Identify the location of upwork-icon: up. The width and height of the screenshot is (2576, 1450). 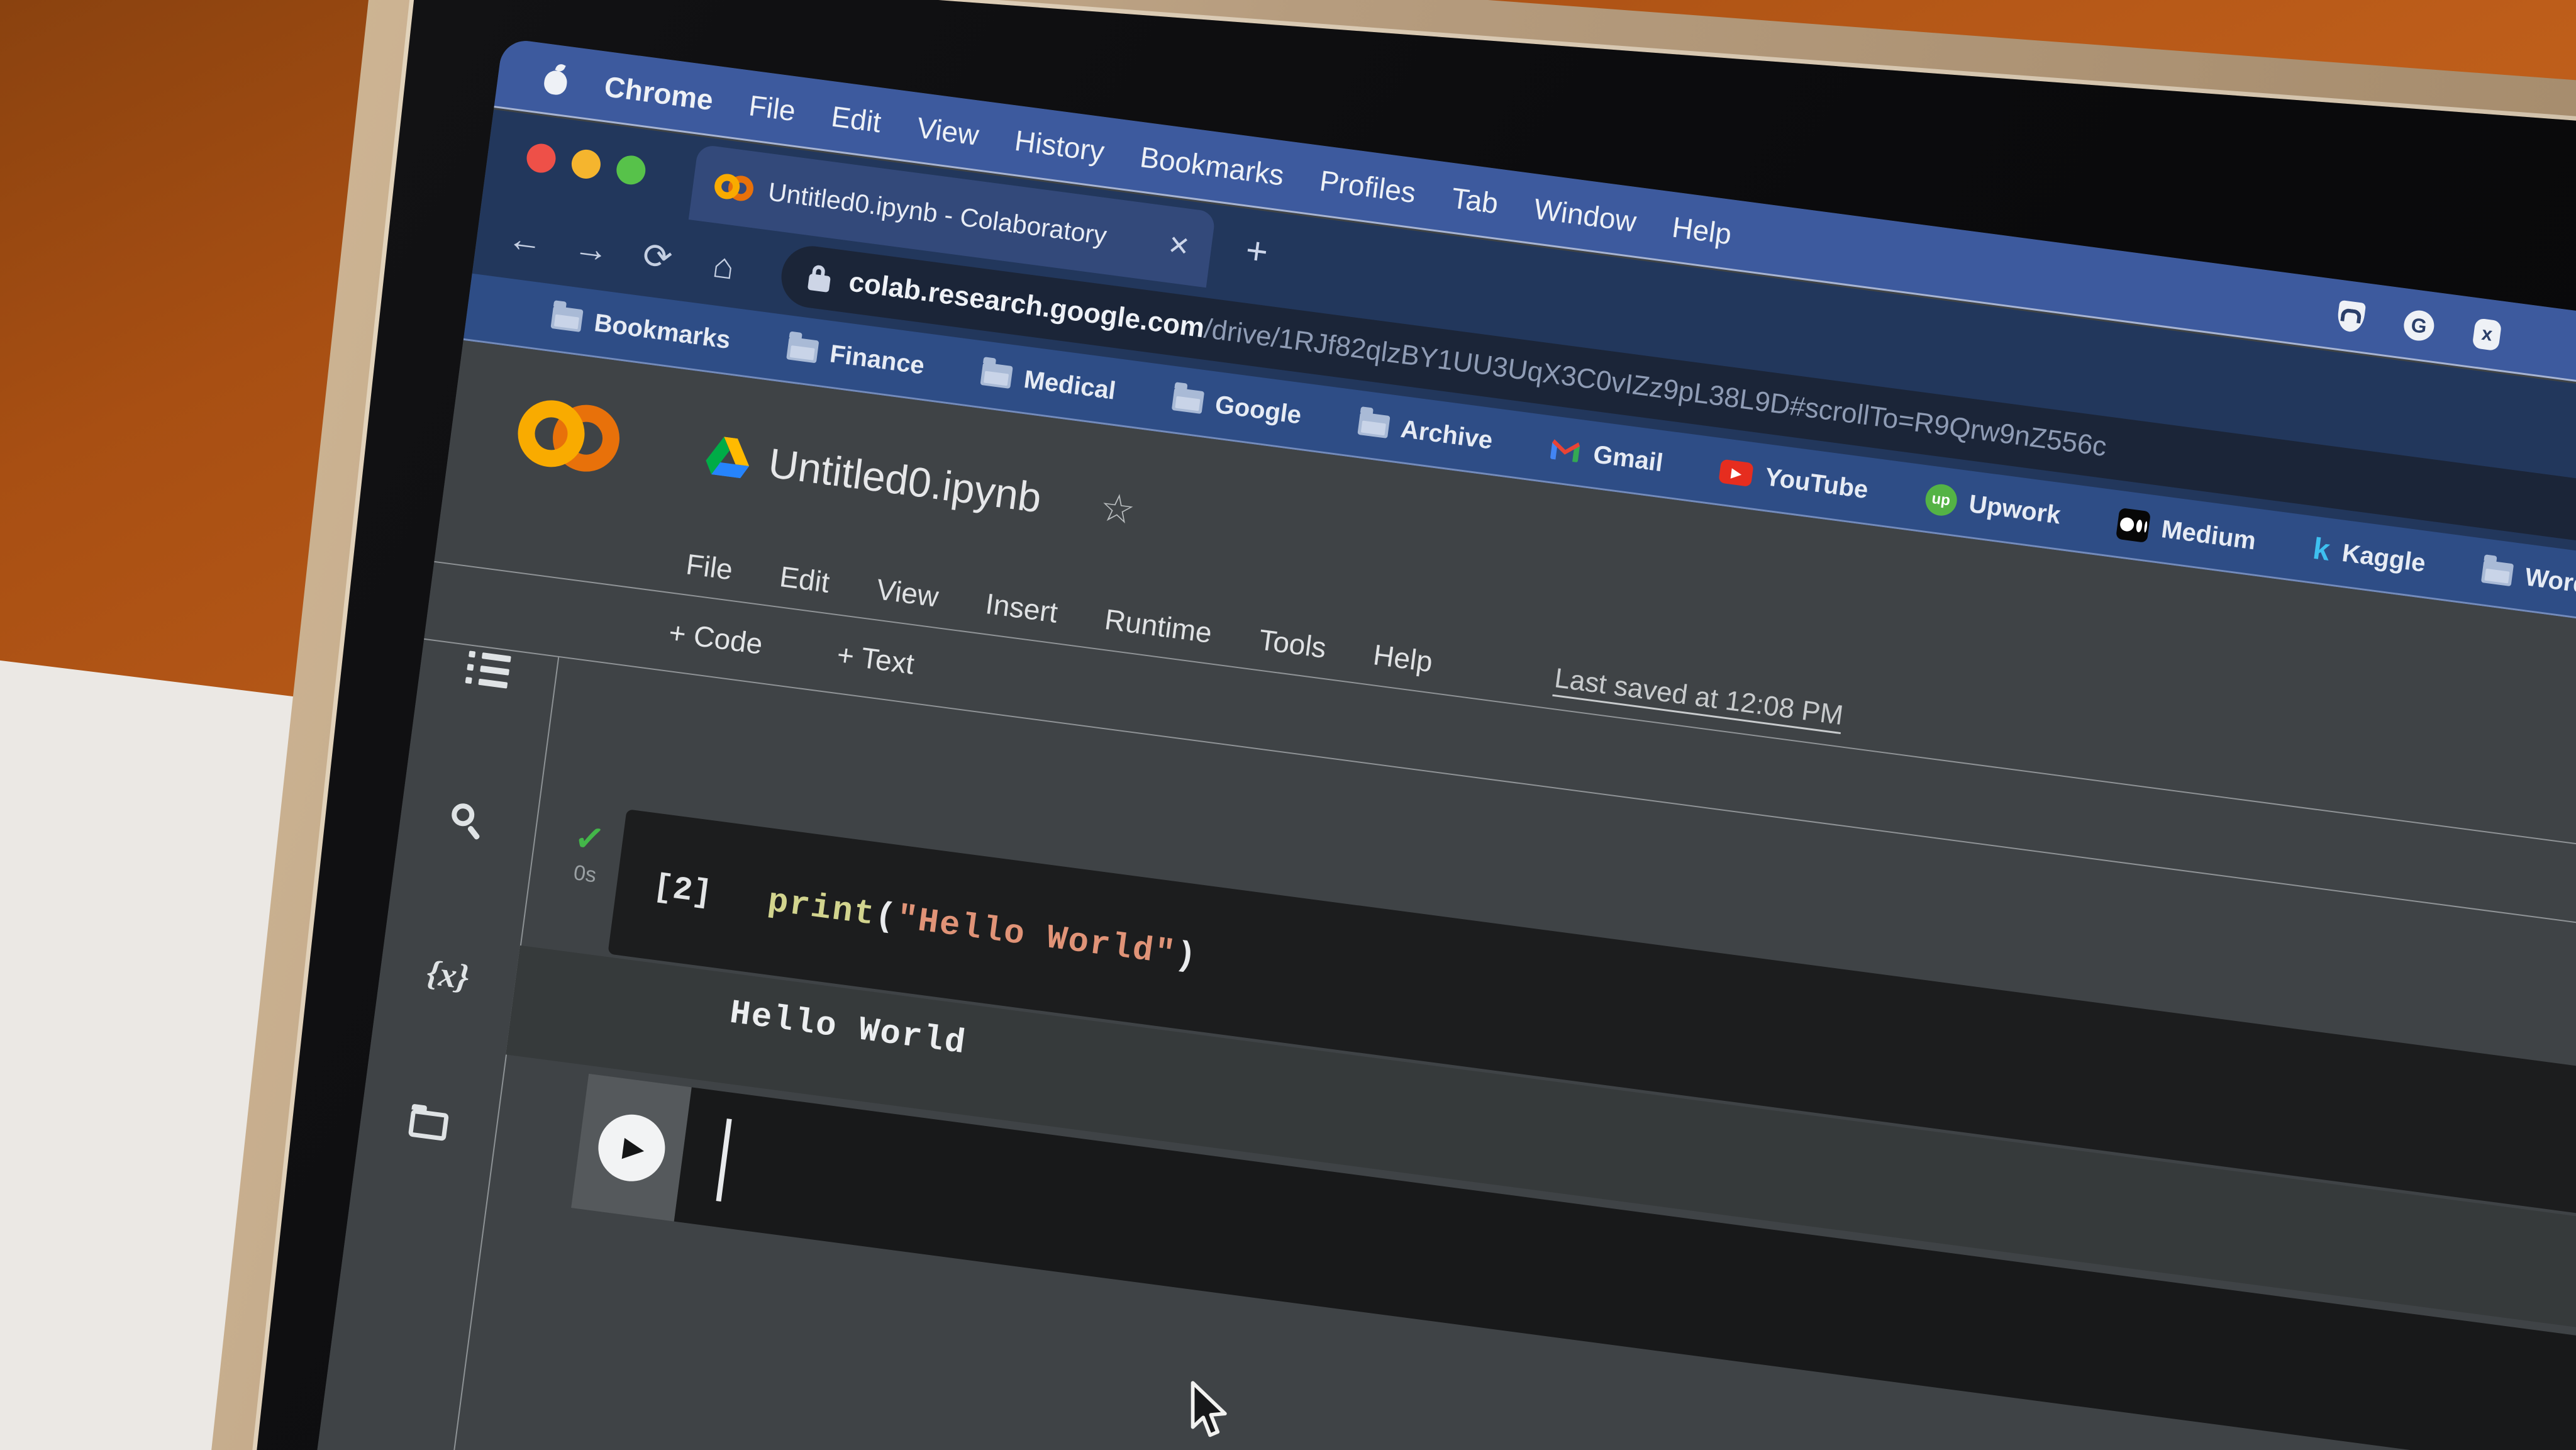
(1941, 500).